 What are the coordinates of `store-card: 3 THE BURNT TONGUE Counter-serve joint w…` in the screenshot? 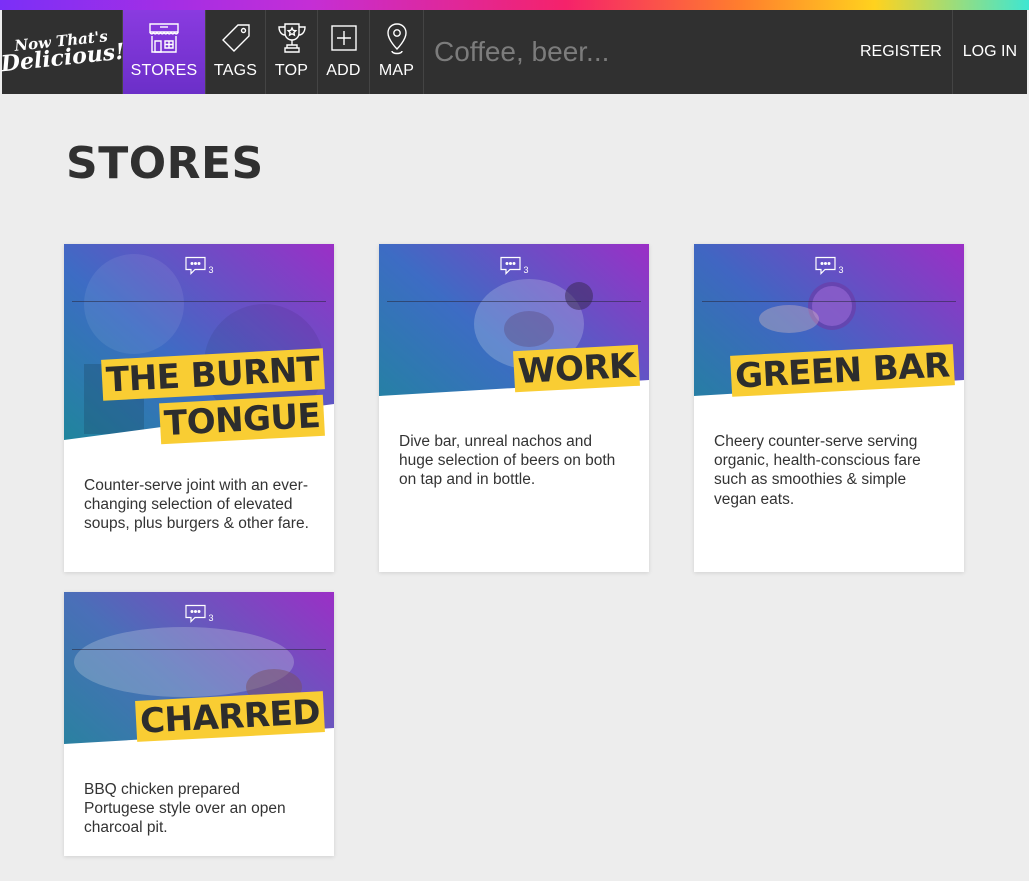 It's located at (199, 408).